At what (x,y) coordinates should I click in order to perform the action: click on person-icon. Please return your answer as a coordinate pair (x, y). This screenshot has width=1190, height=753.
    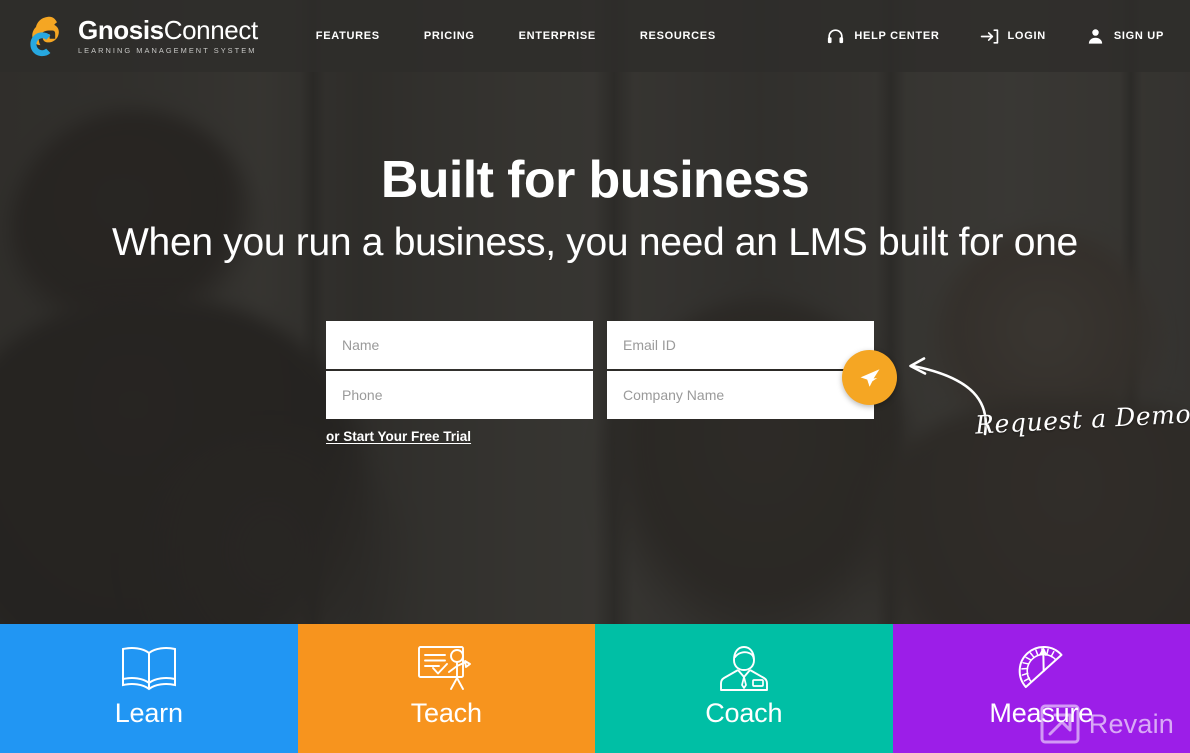
    Looking at the image, I should click on (1095, 36).